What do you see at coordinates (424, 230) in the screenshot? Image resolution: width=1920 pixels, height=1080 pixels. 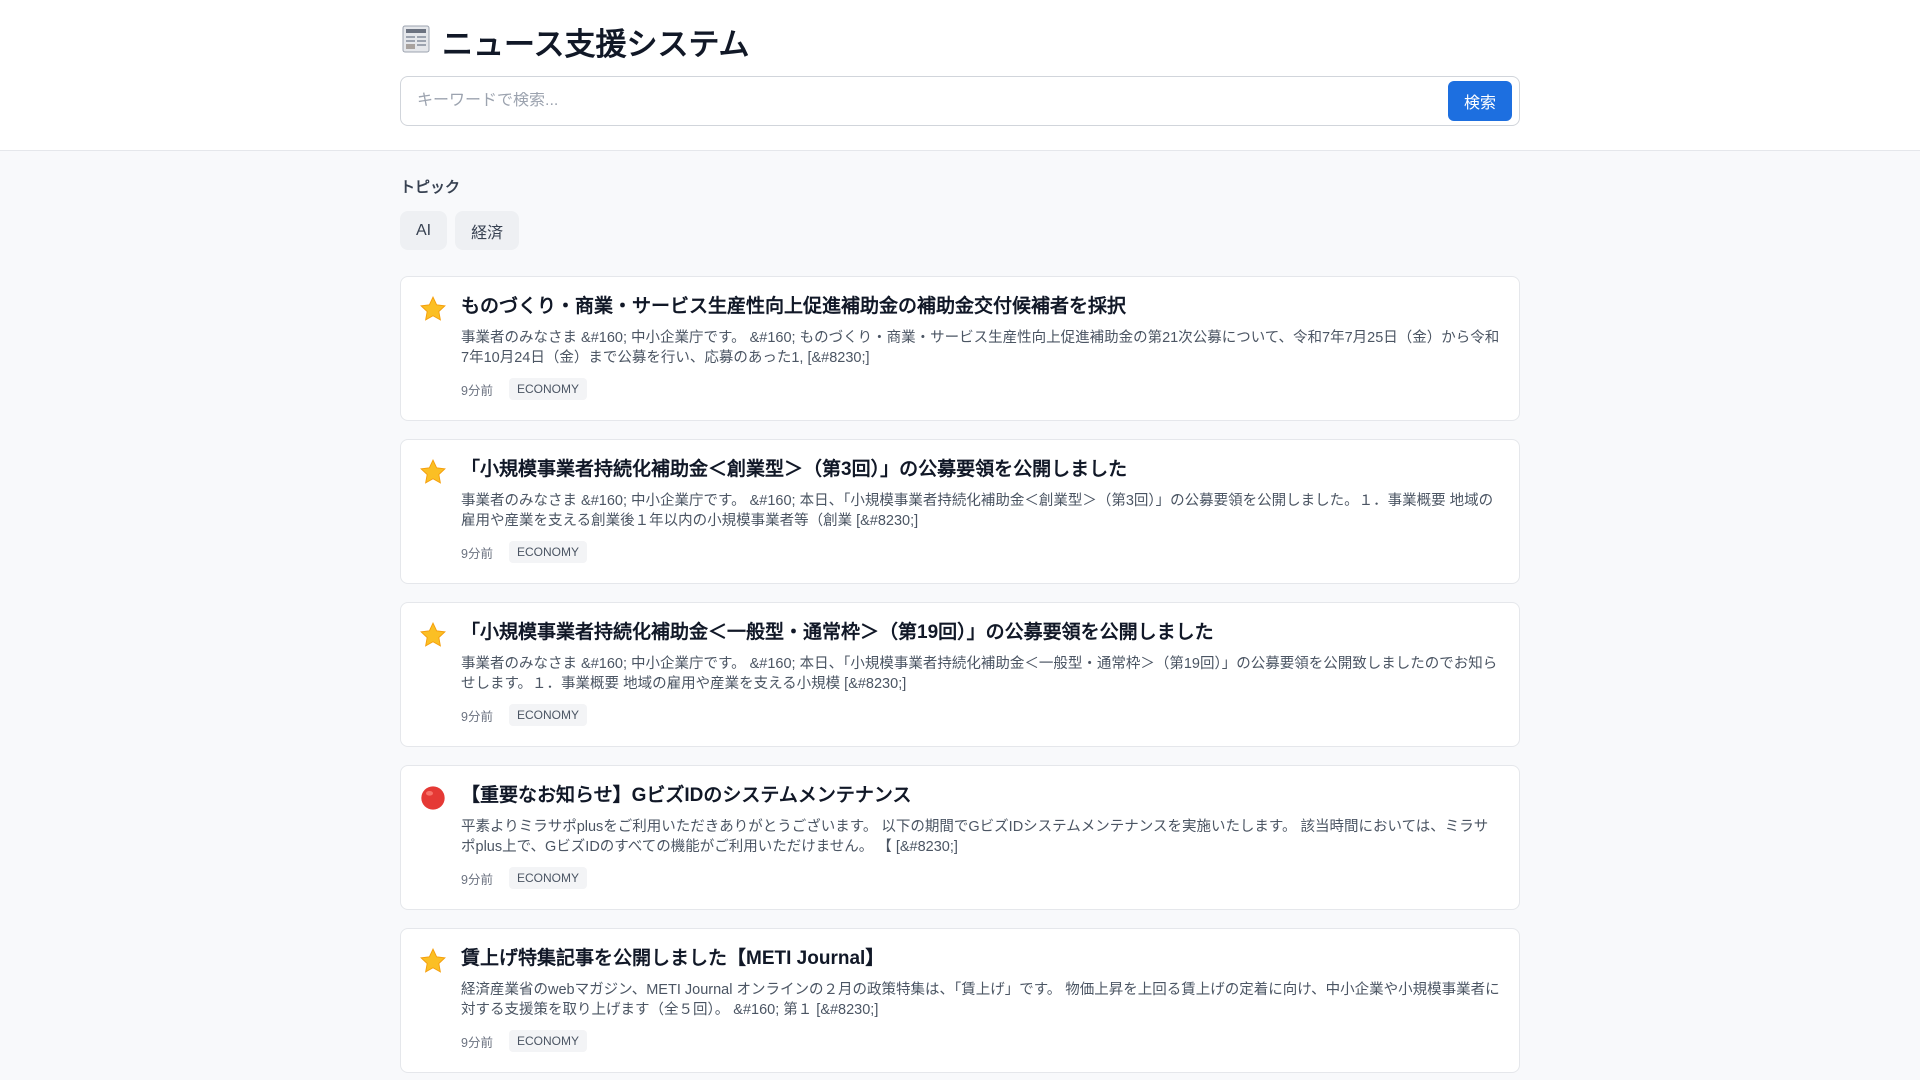 I see `topic-chip-ai: AI` at bounding box center [424, 230].